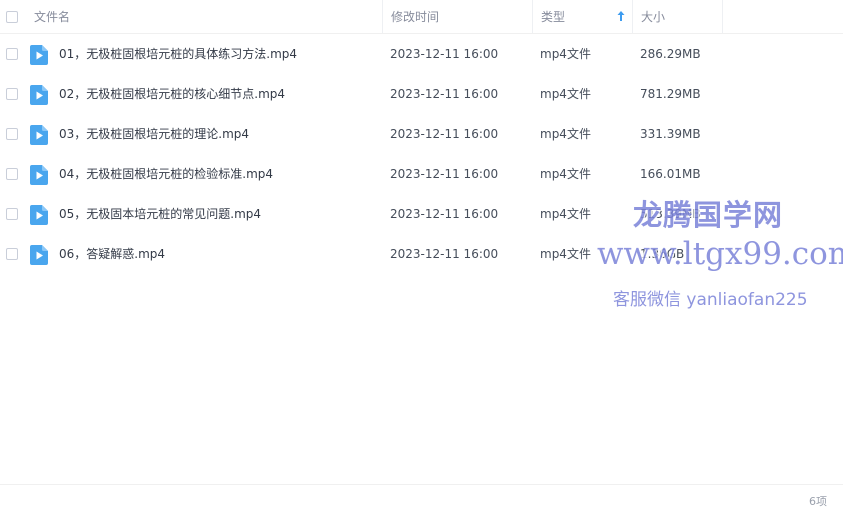 This screenshot has width=843, height=510. What do you see at coordinates (457, 16) in the screenshot?
I see `column-header-modified: 修改时间` at bounding box center [457, 16].